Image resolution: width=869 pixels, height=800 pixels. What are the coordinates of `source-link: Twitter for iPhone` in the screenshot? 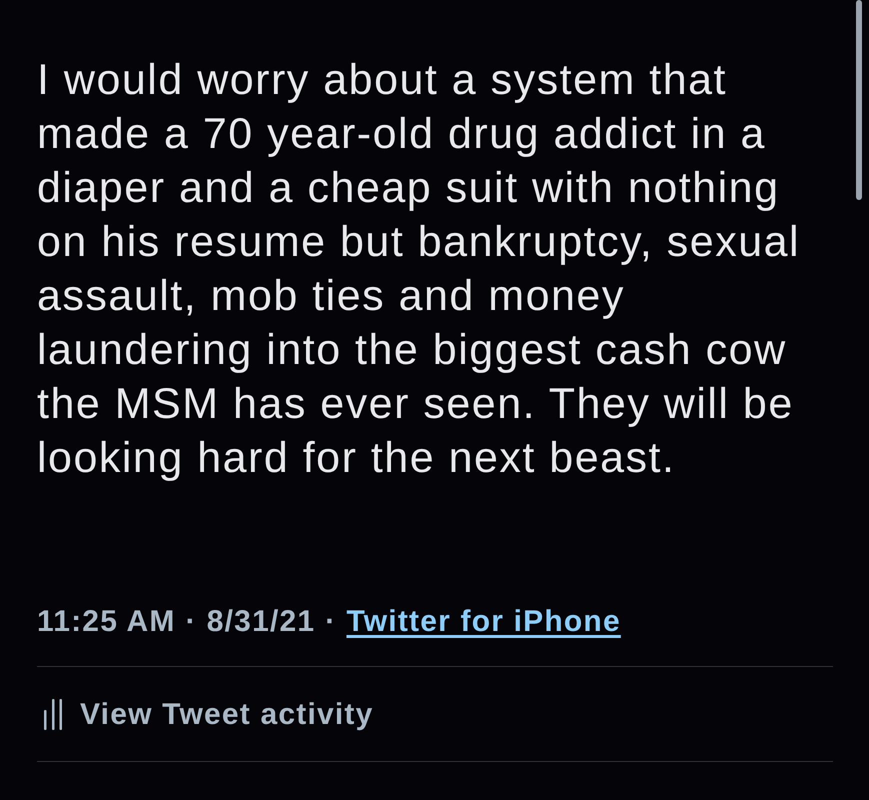 It's located at (483, 622).